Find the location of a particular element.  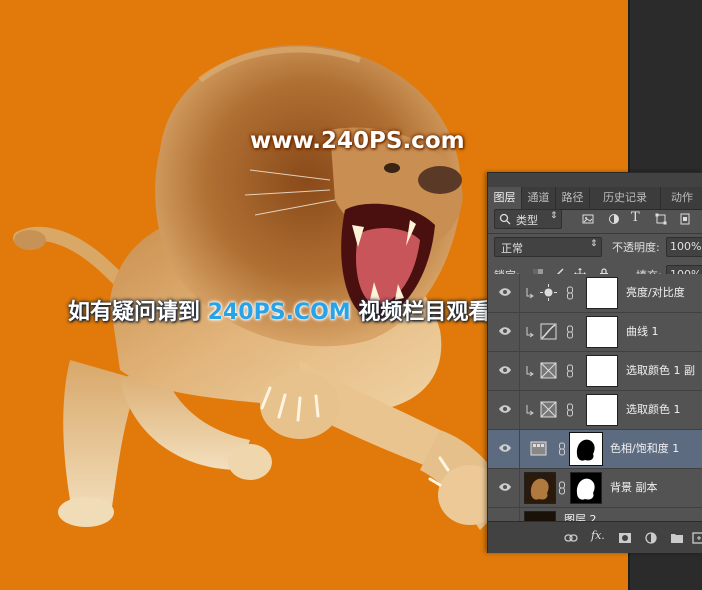

tab-paths: 路径 is located at coordinates (573, 198).